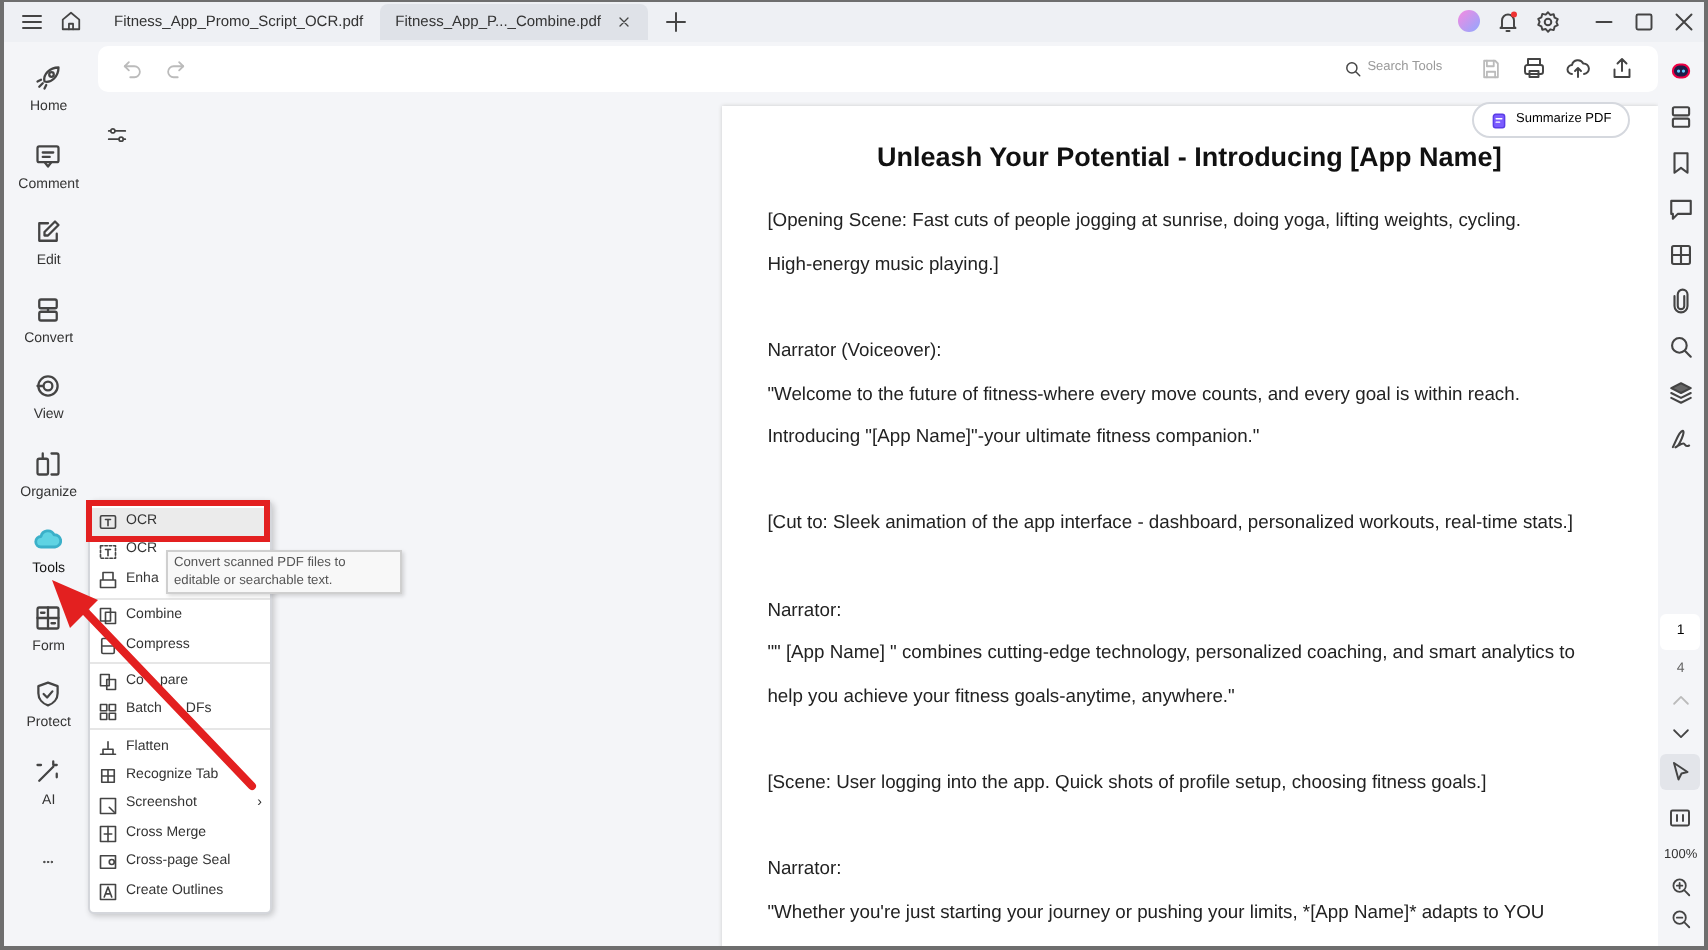 This screenshot has width=1708, height=950. I want to click on text-line: [Cut to: Sleek animation of the app interface - dashboard, personalized workouts, real-time stats.], so click(1171, 522).